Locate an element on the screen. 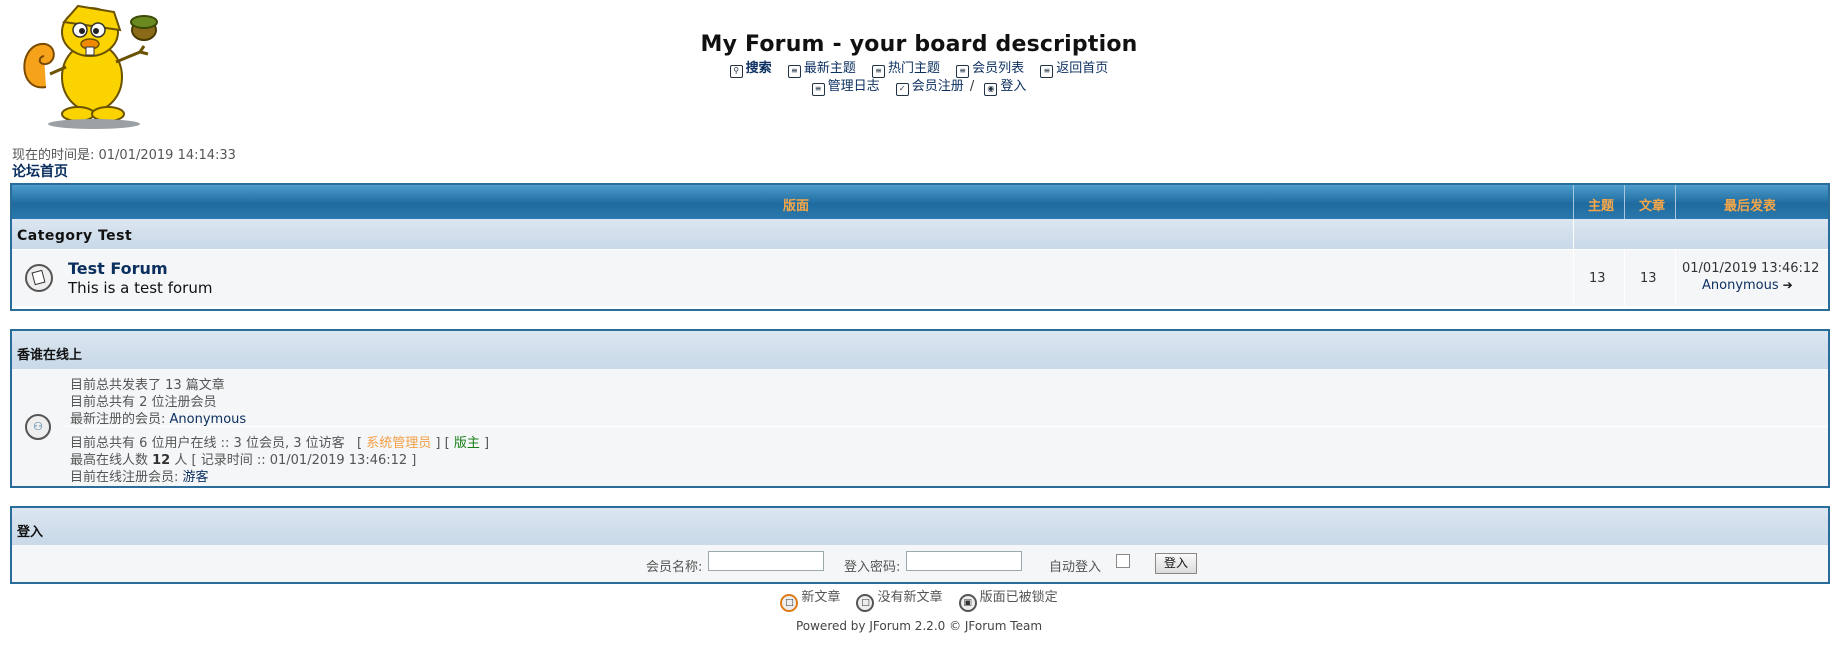 The width and height of the screenshot is (1838, 653). footer-powered-by: Powered by JForum 2.2.0 © JForum Team is located at coordinates (919, 626).